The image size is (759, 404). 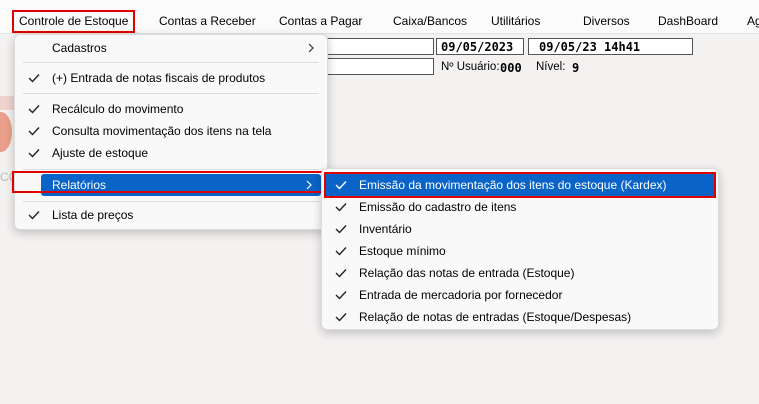 What do you see at coordinates (430, 21) in the screenshot?
I see `menubar-caixa-bancos: Caixa/Bancos` at bounding box center [430, 21].